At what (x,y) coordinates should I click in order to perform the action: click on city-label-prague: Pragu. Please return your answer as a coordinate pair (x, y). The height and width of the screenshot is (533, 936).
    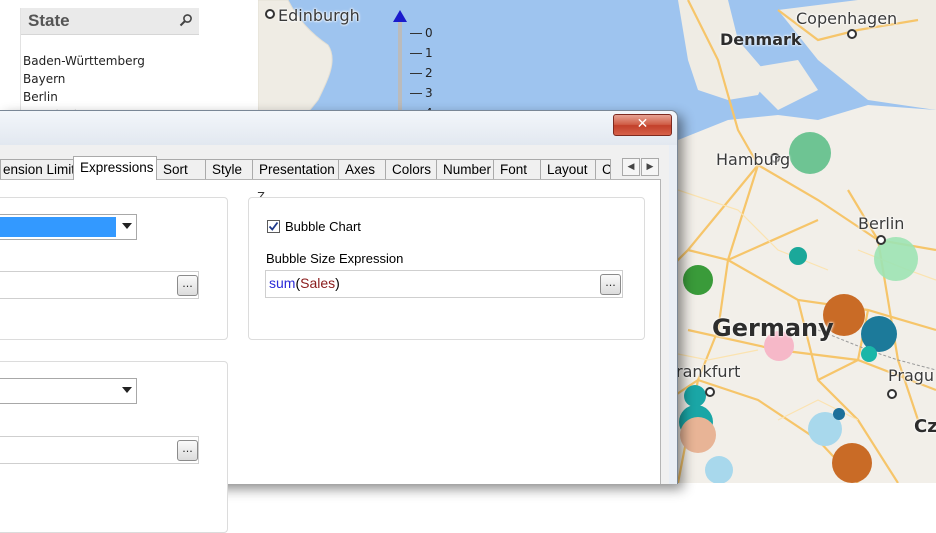
    Looking at the image, I should click on (911, 375).